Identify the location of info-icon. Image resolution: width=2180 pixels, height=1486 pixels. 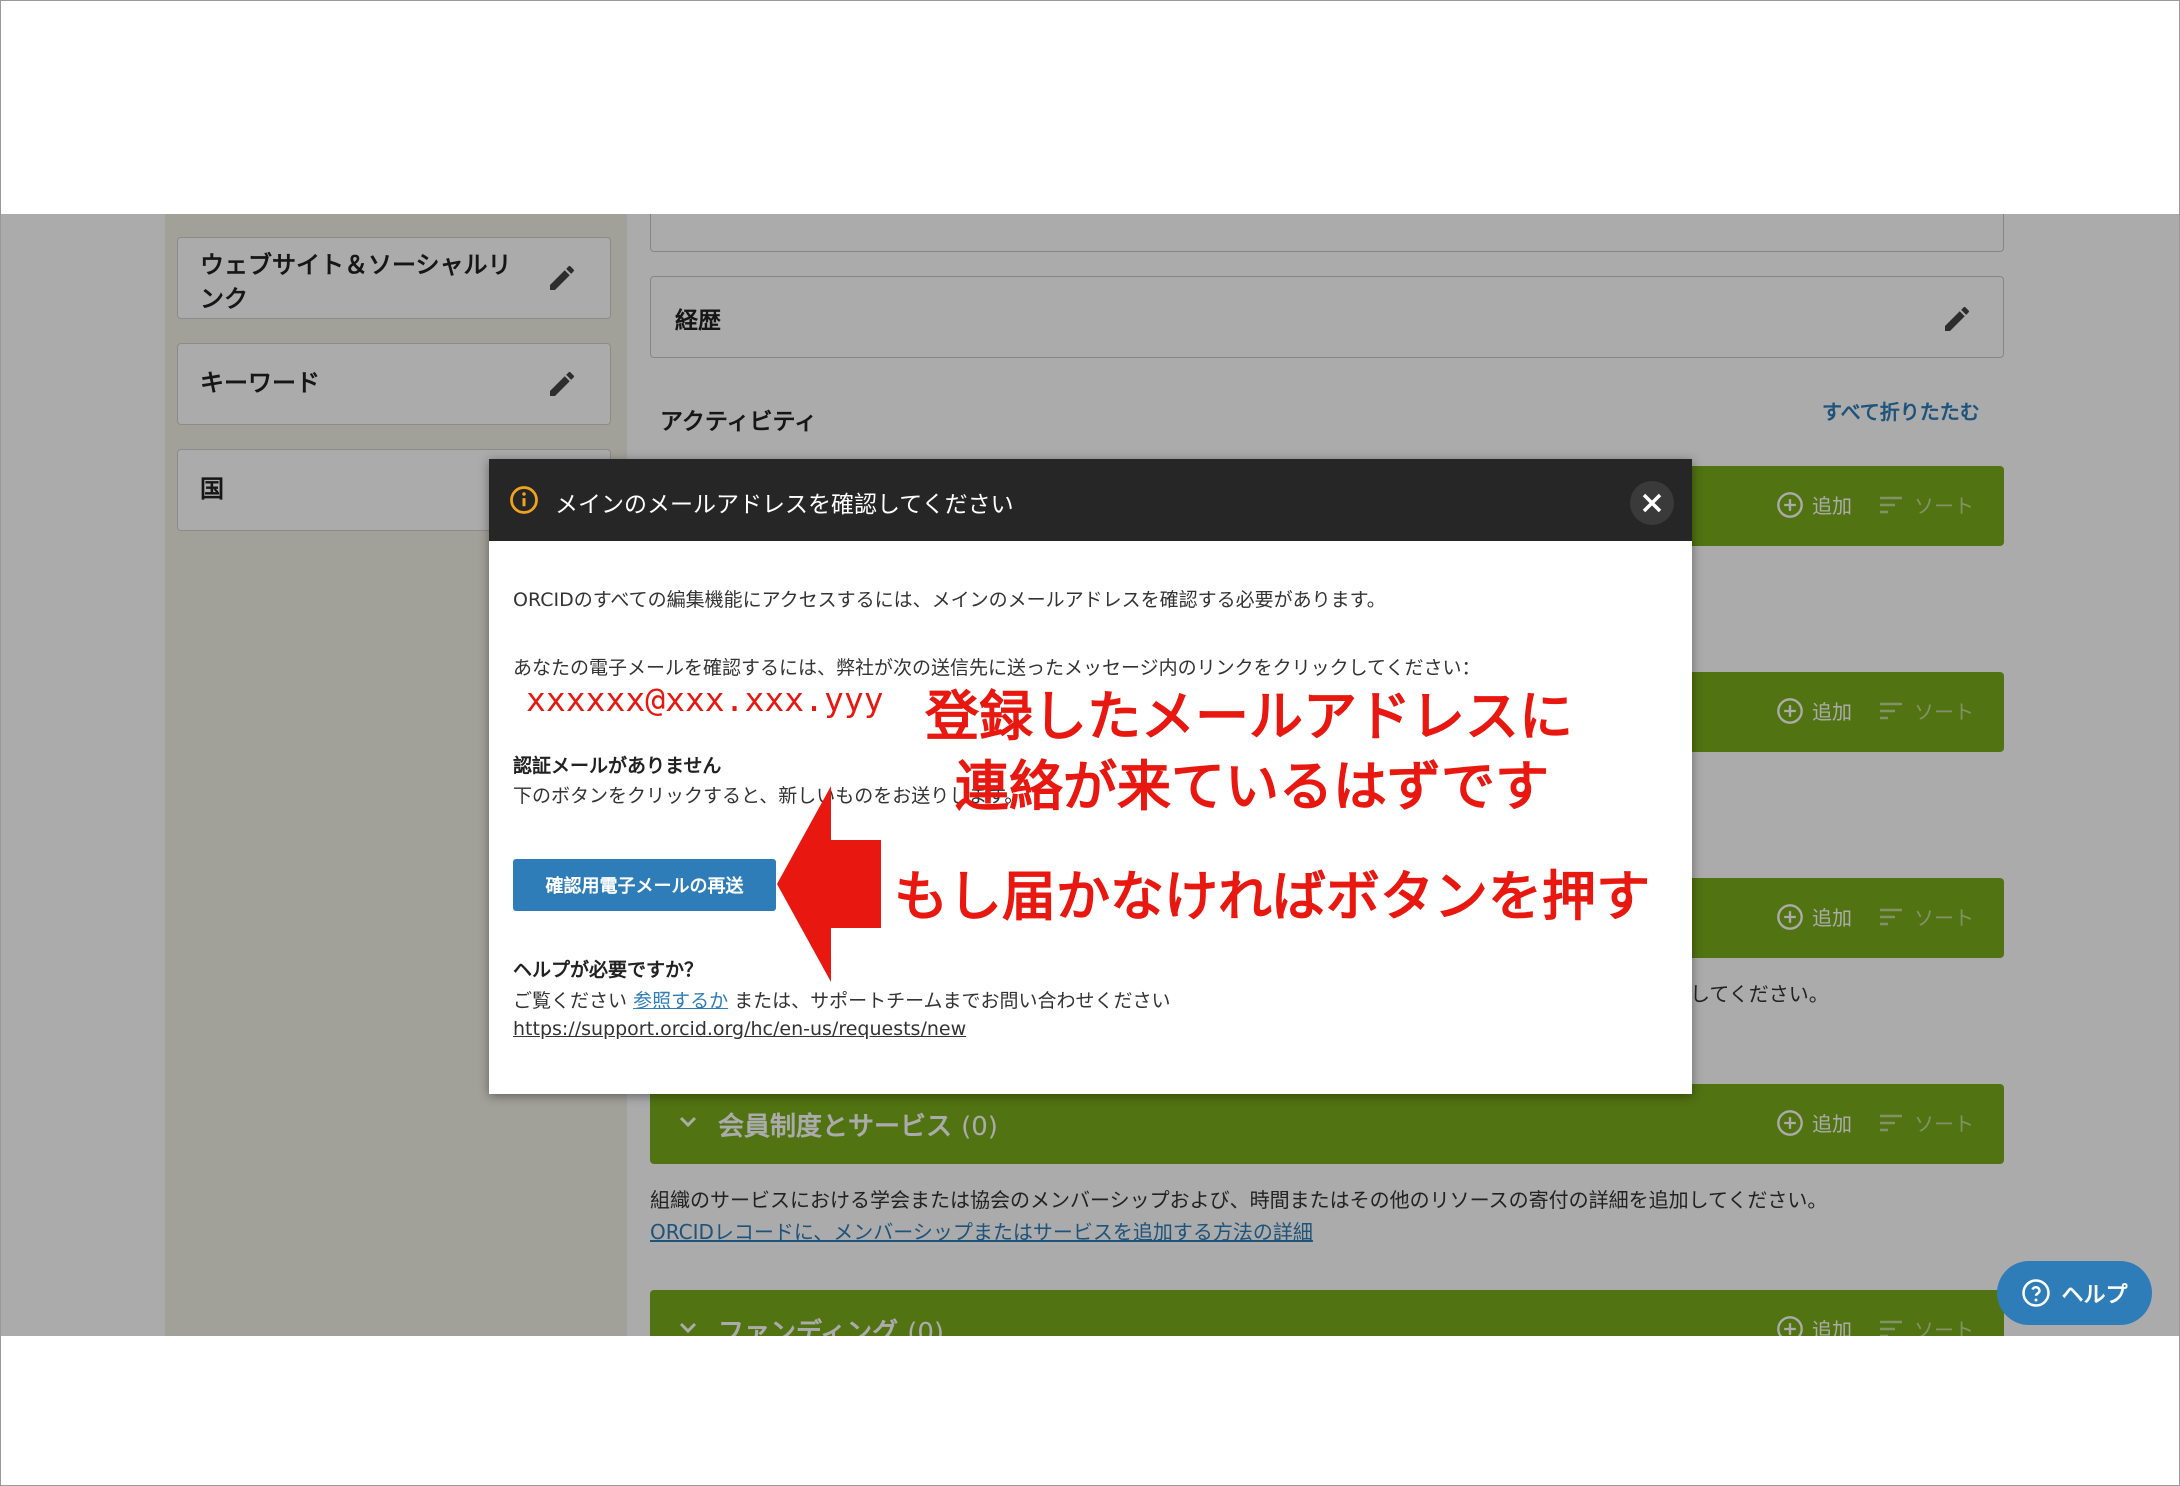
(524, 500).